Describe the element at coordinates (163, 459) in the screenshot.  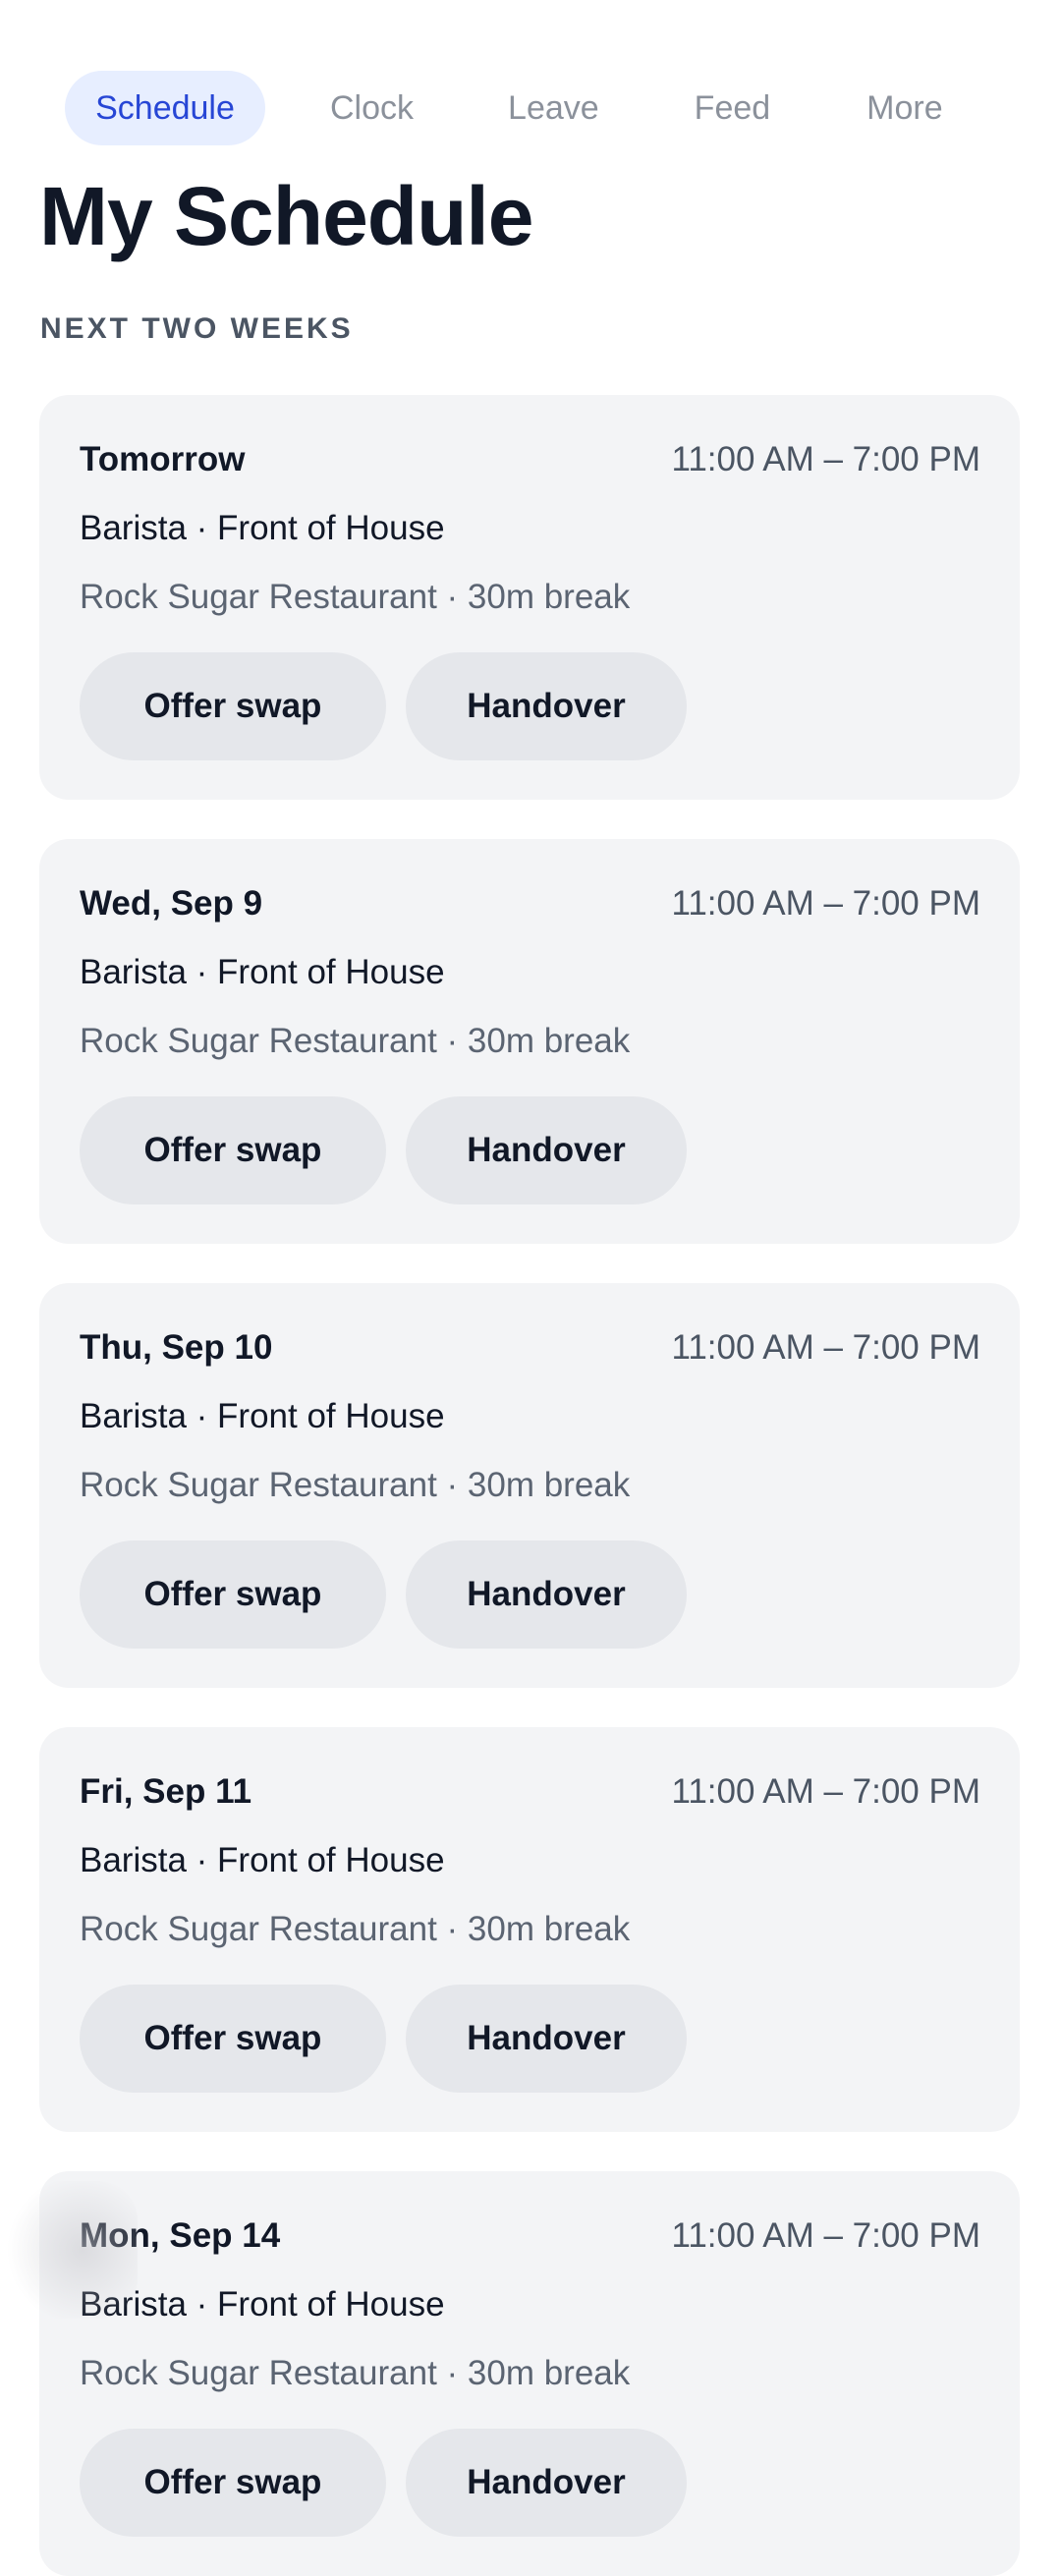
I see `shift-day: Tomorrow` at that location.